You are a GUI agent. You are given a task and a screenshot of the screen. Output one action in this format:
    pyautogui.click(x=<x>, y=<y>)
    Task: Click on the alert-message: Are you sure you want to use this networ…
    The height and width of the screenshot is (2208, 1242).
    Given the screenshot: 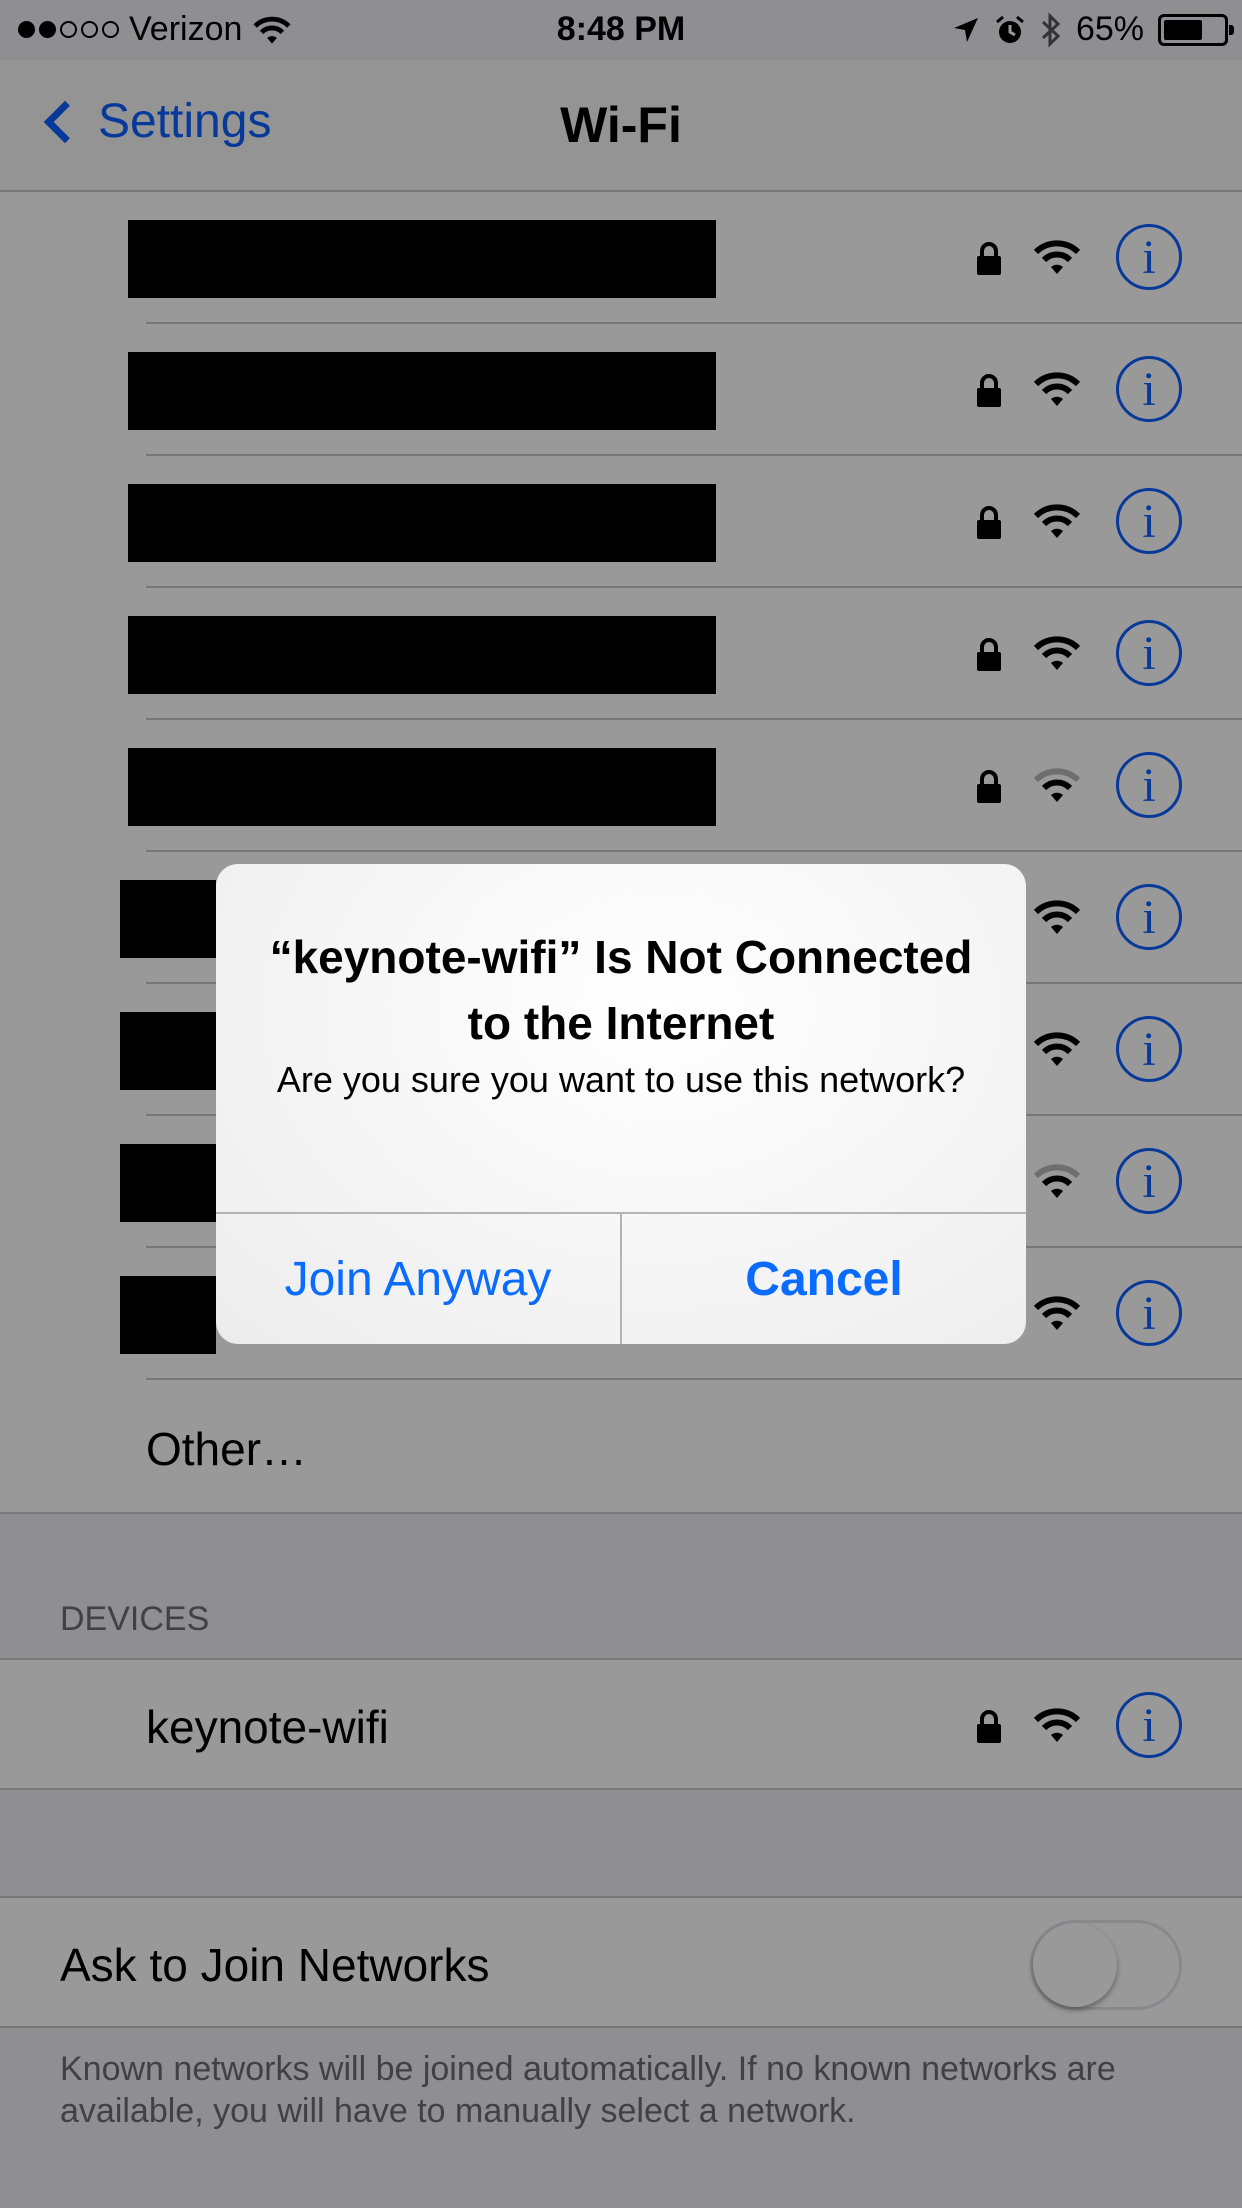 What is the action you would take?
    pyautogui.click(x=621, y=1079)
    